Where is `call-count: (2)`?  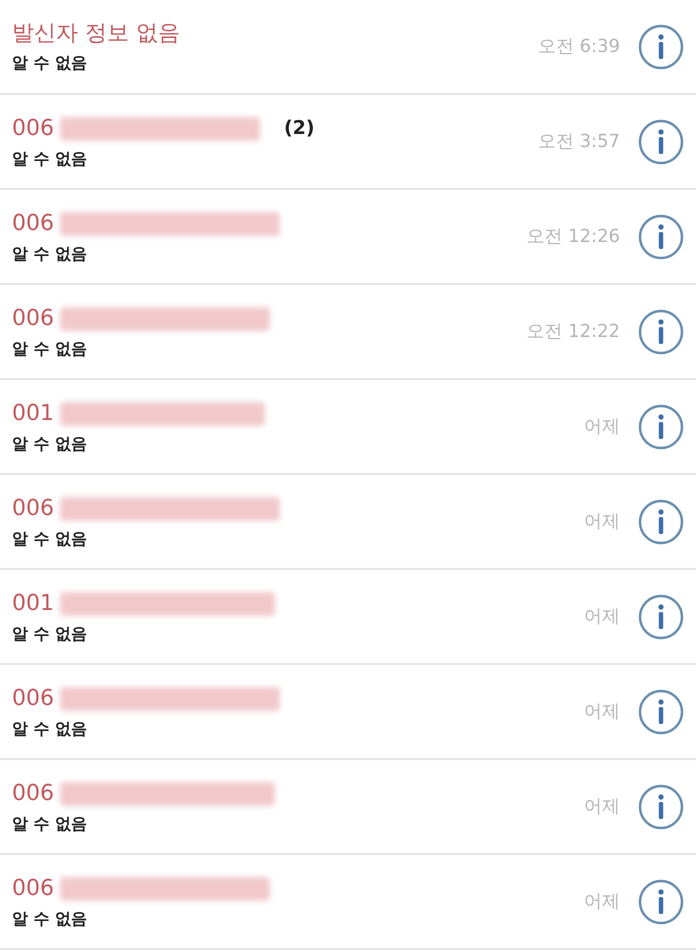
call-count: (2) is located at coordinates (299, 128).